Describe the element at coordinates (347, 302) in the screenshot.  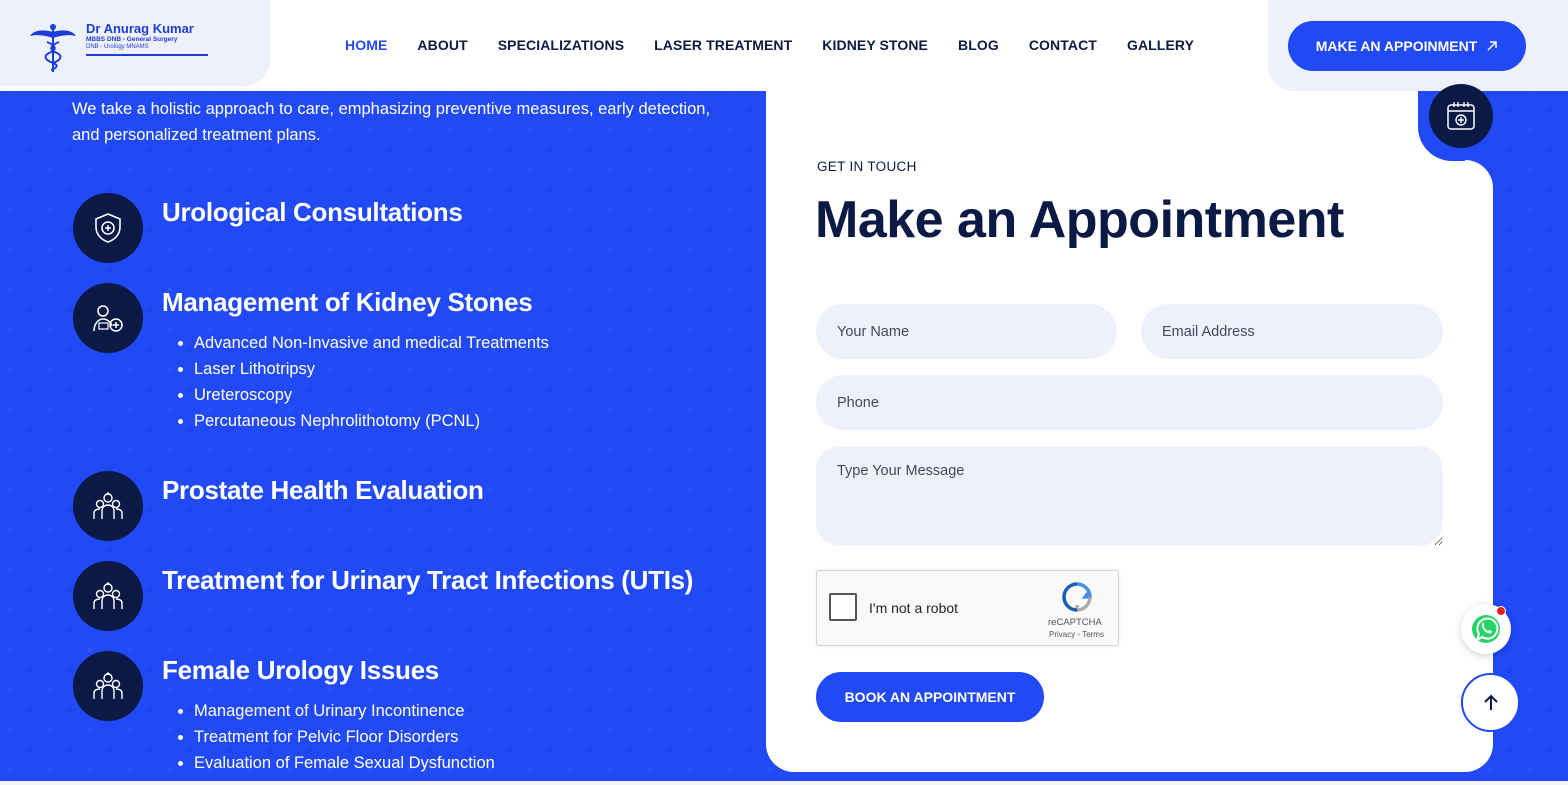
I see `service-title-kidney-stones: Management of Kidney Stones` at that location.